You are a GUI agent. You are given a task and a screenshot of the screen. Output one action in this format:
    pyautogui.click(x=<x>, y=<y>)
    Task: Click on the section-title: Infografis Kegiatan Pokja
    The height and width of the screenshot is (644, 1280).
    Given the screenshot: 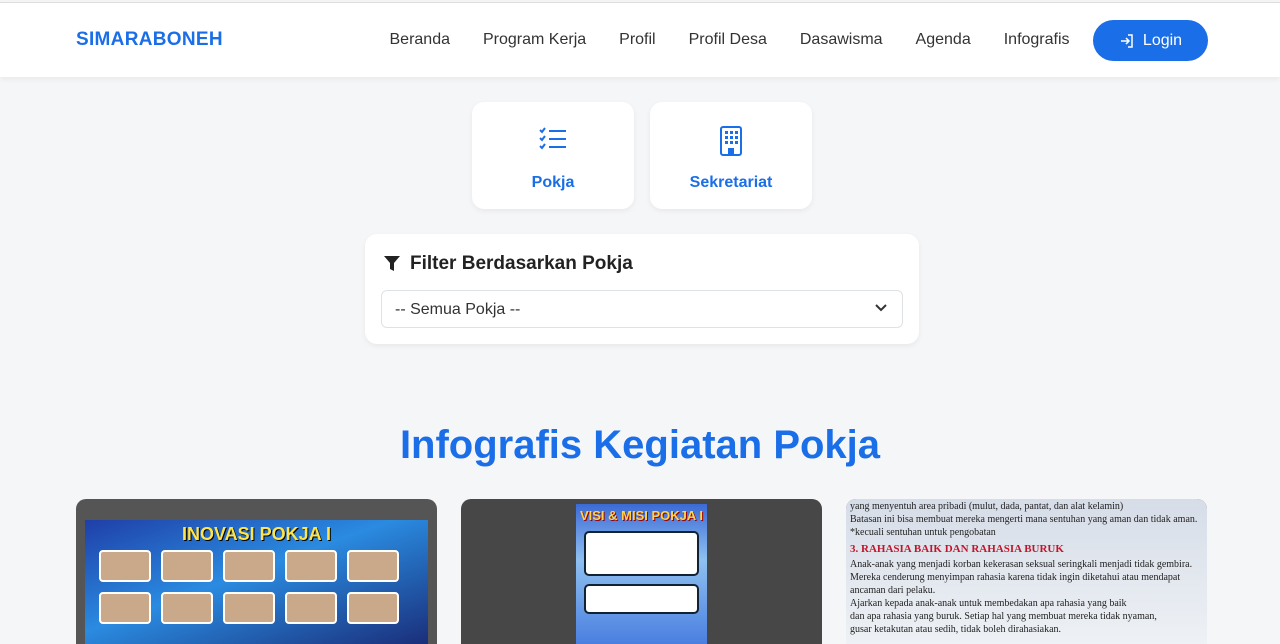 What is the action you would take?
    pyautogui.click(x=640, y=445)
    